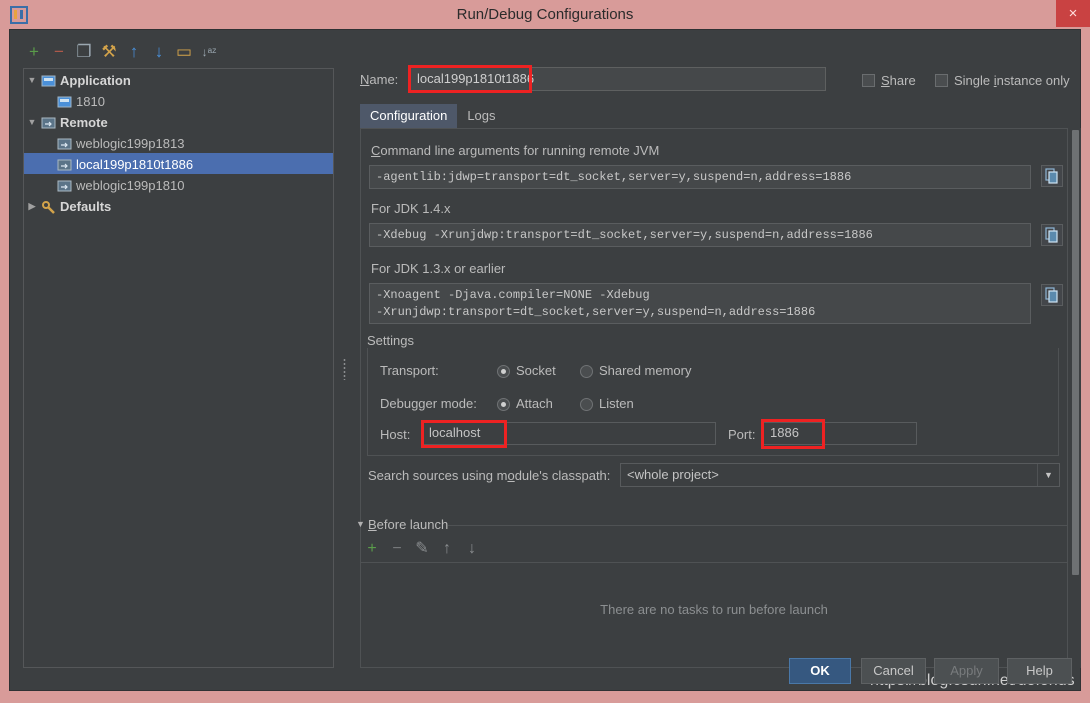 This screenshot has height=703, width=1090. I want to click on wrench-icon: ⚒, so click(109, 51).